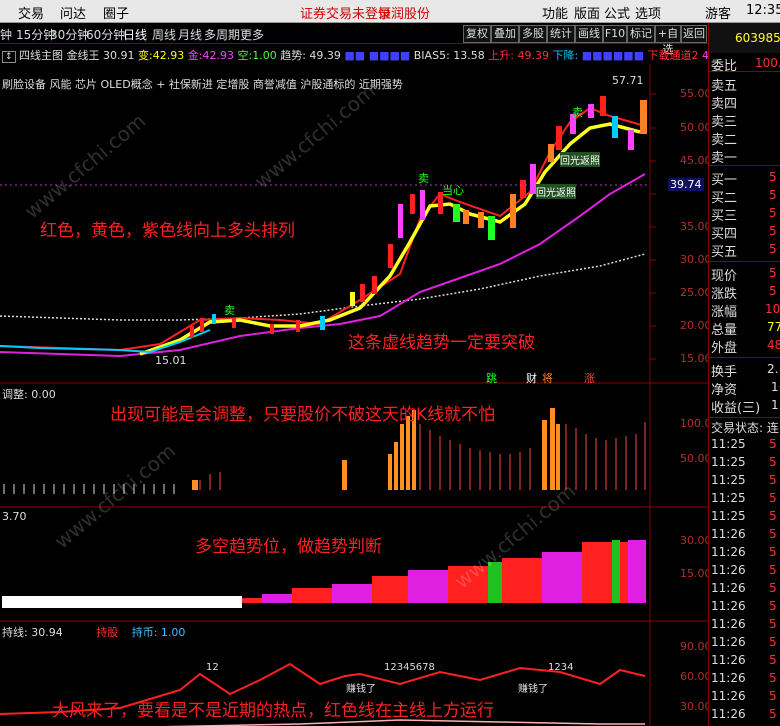  What do you see at coordinates (724, 294) in the screenshot?
I see `stat-change: 涨跌` at bounding box center [724, 294].